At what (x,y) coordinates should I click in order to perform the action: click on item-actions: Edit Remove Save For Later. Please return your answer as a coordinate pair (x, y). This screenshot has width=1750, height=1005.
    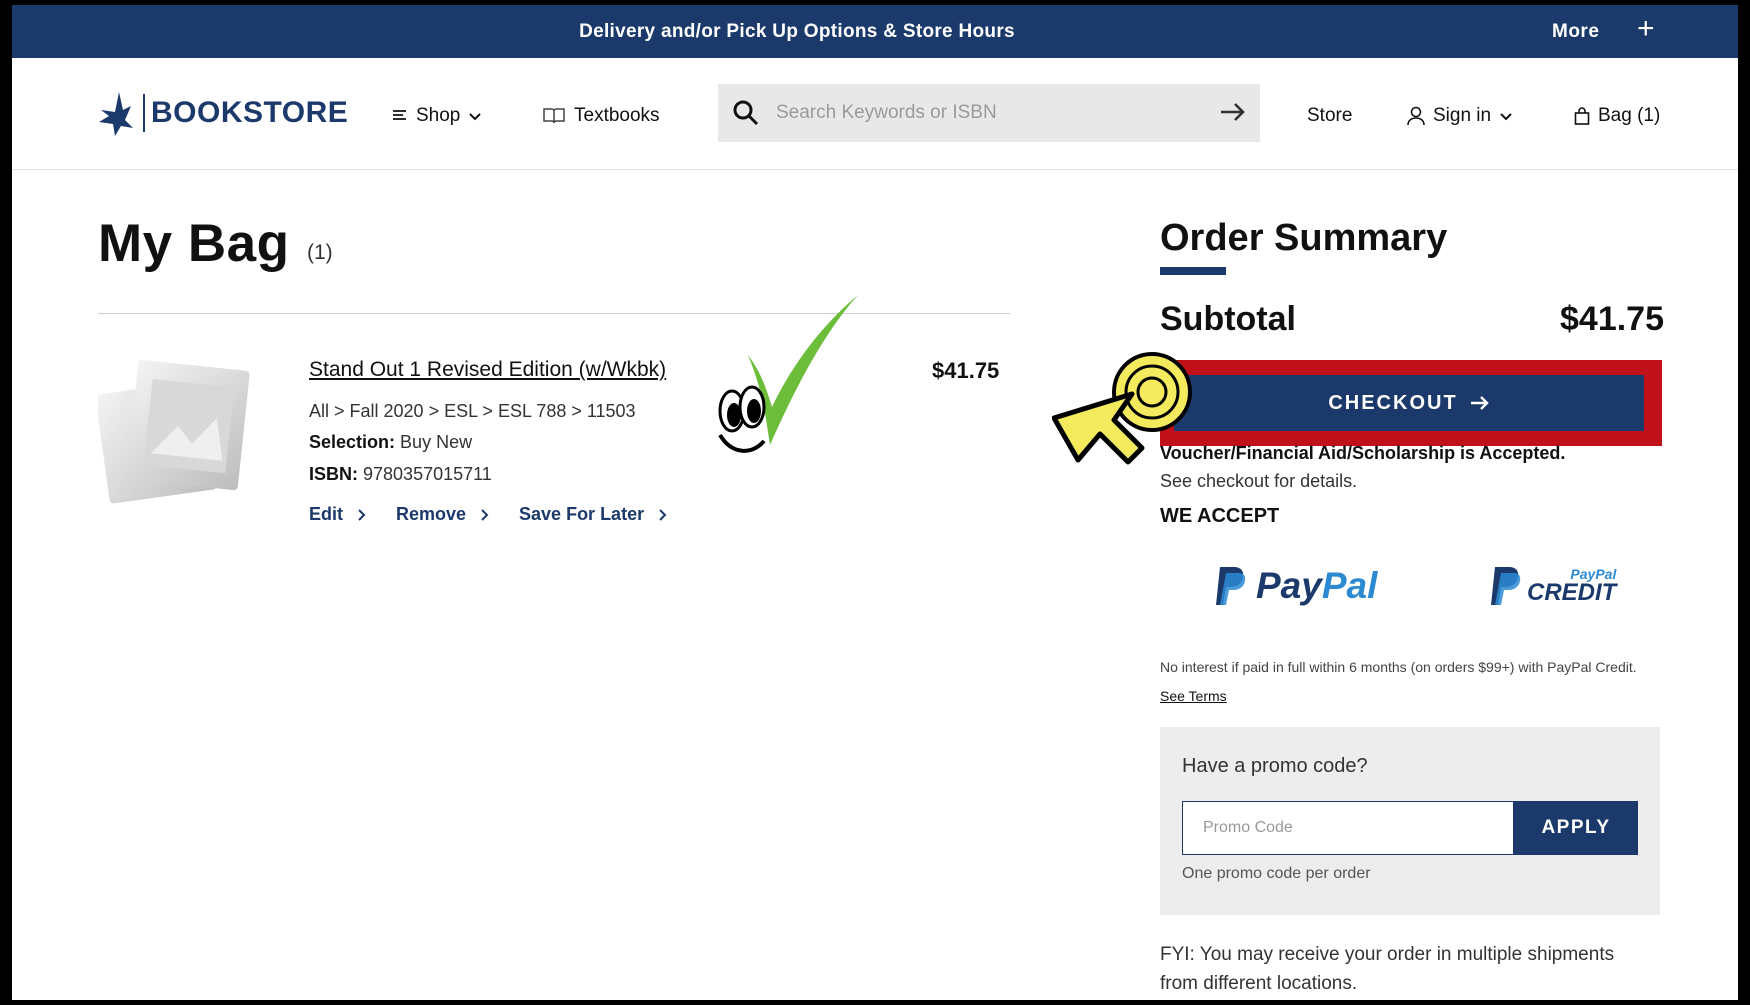
    Looking at the image, I should click on (488, 514).